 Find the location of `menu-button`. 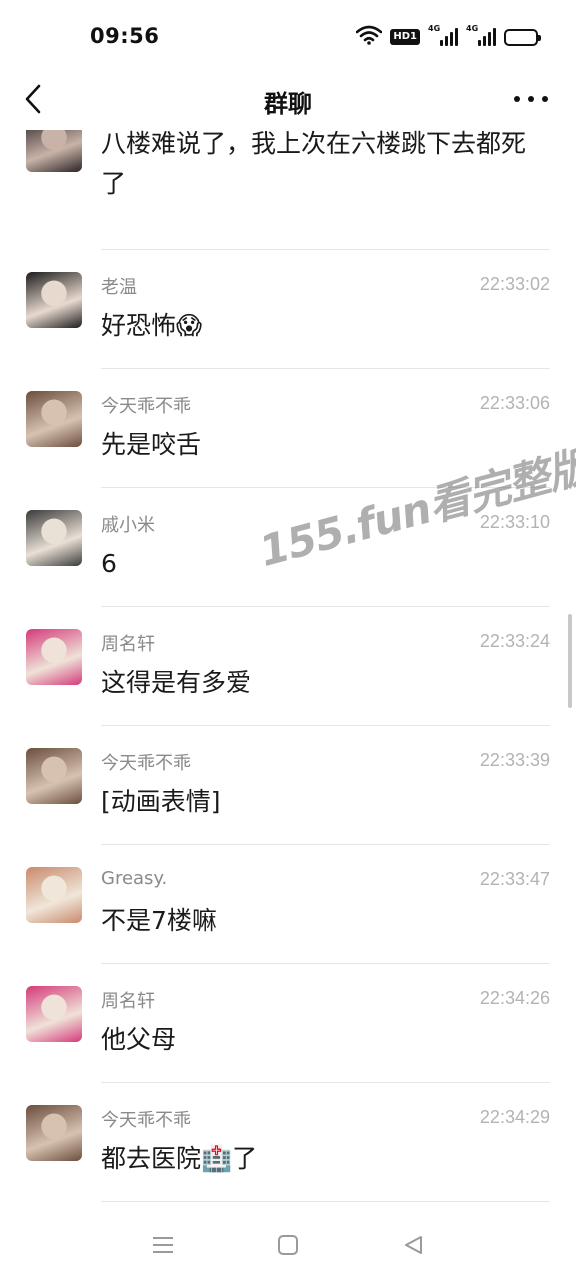

menu-button is located at coordinates (163, 1245).